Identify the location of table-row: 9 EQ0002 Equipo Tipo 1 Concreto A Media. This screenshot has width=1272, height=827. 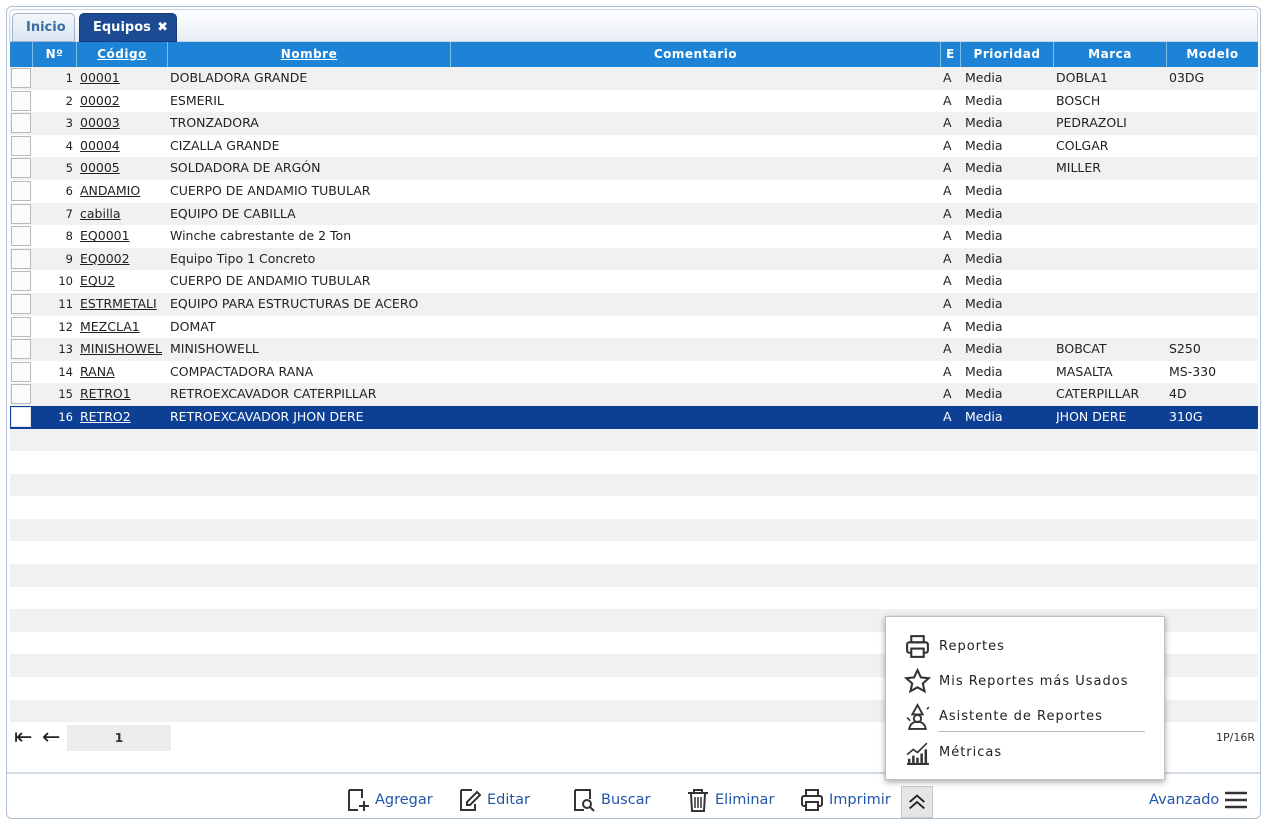
(634, 259).